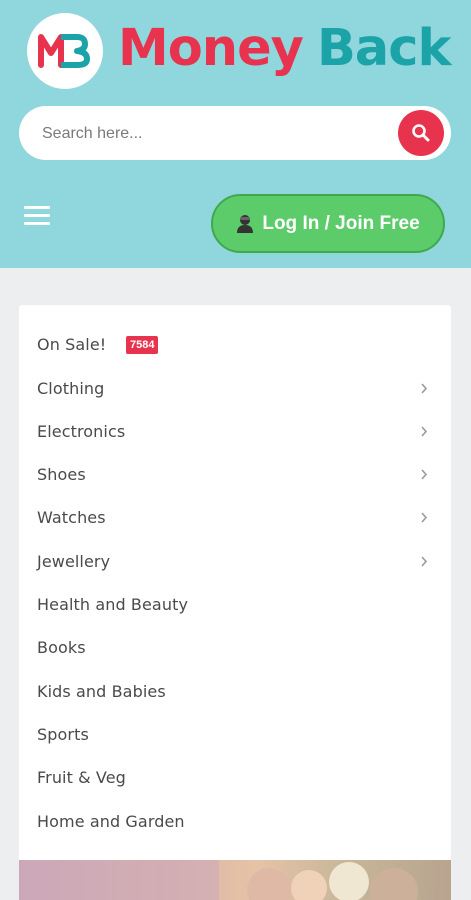 Image resolution: width=471 pixels, height=900 pixels. I want to click on search-bar, so click(235, 133).